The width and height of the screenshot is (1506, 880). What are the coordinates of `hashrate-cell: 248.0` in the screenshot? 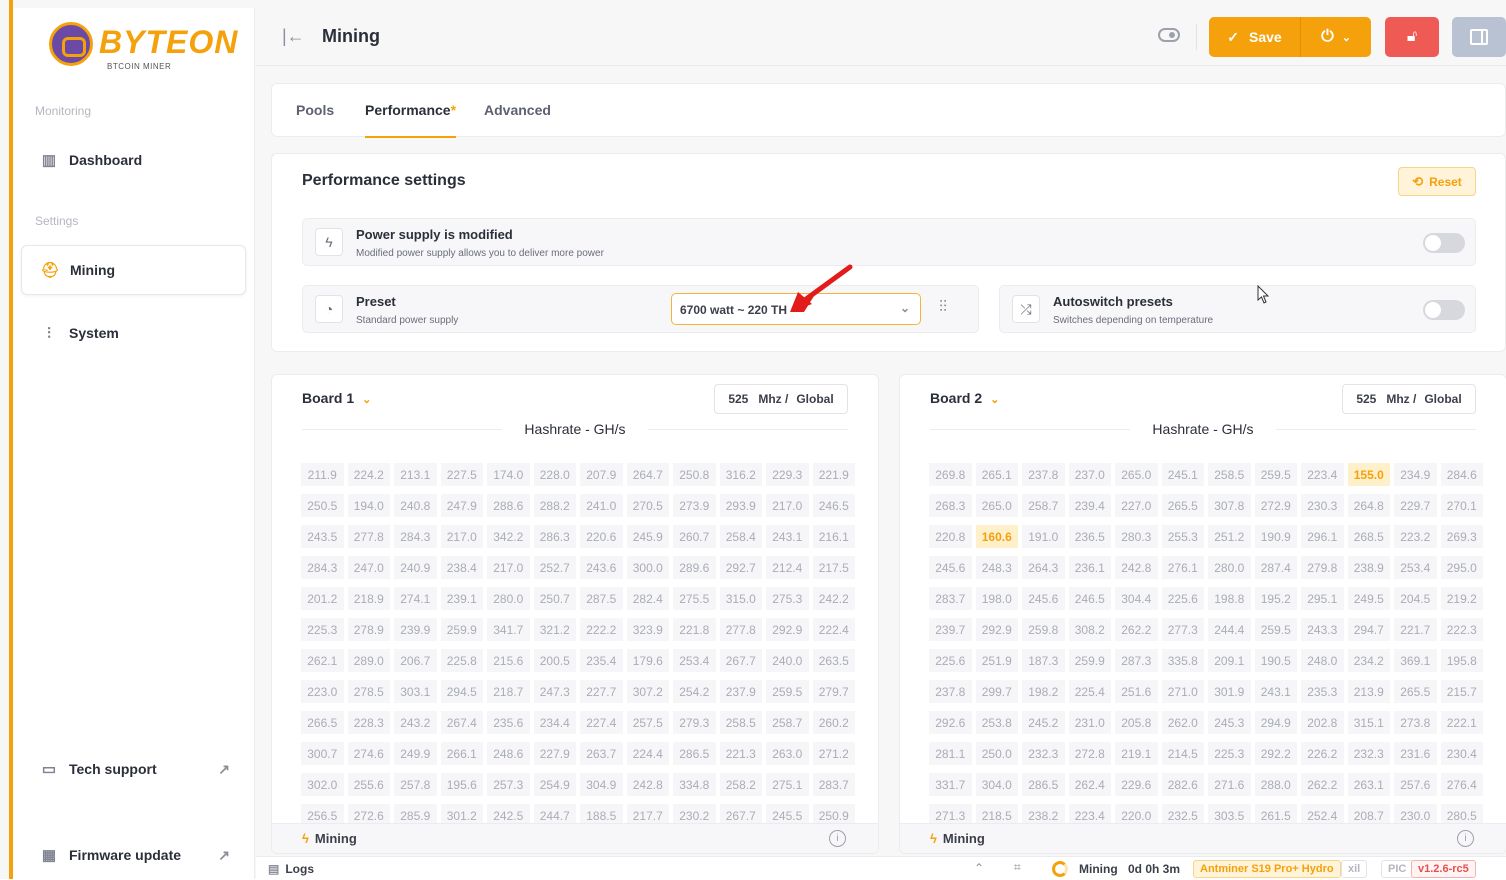 It's located at (1322, 660).